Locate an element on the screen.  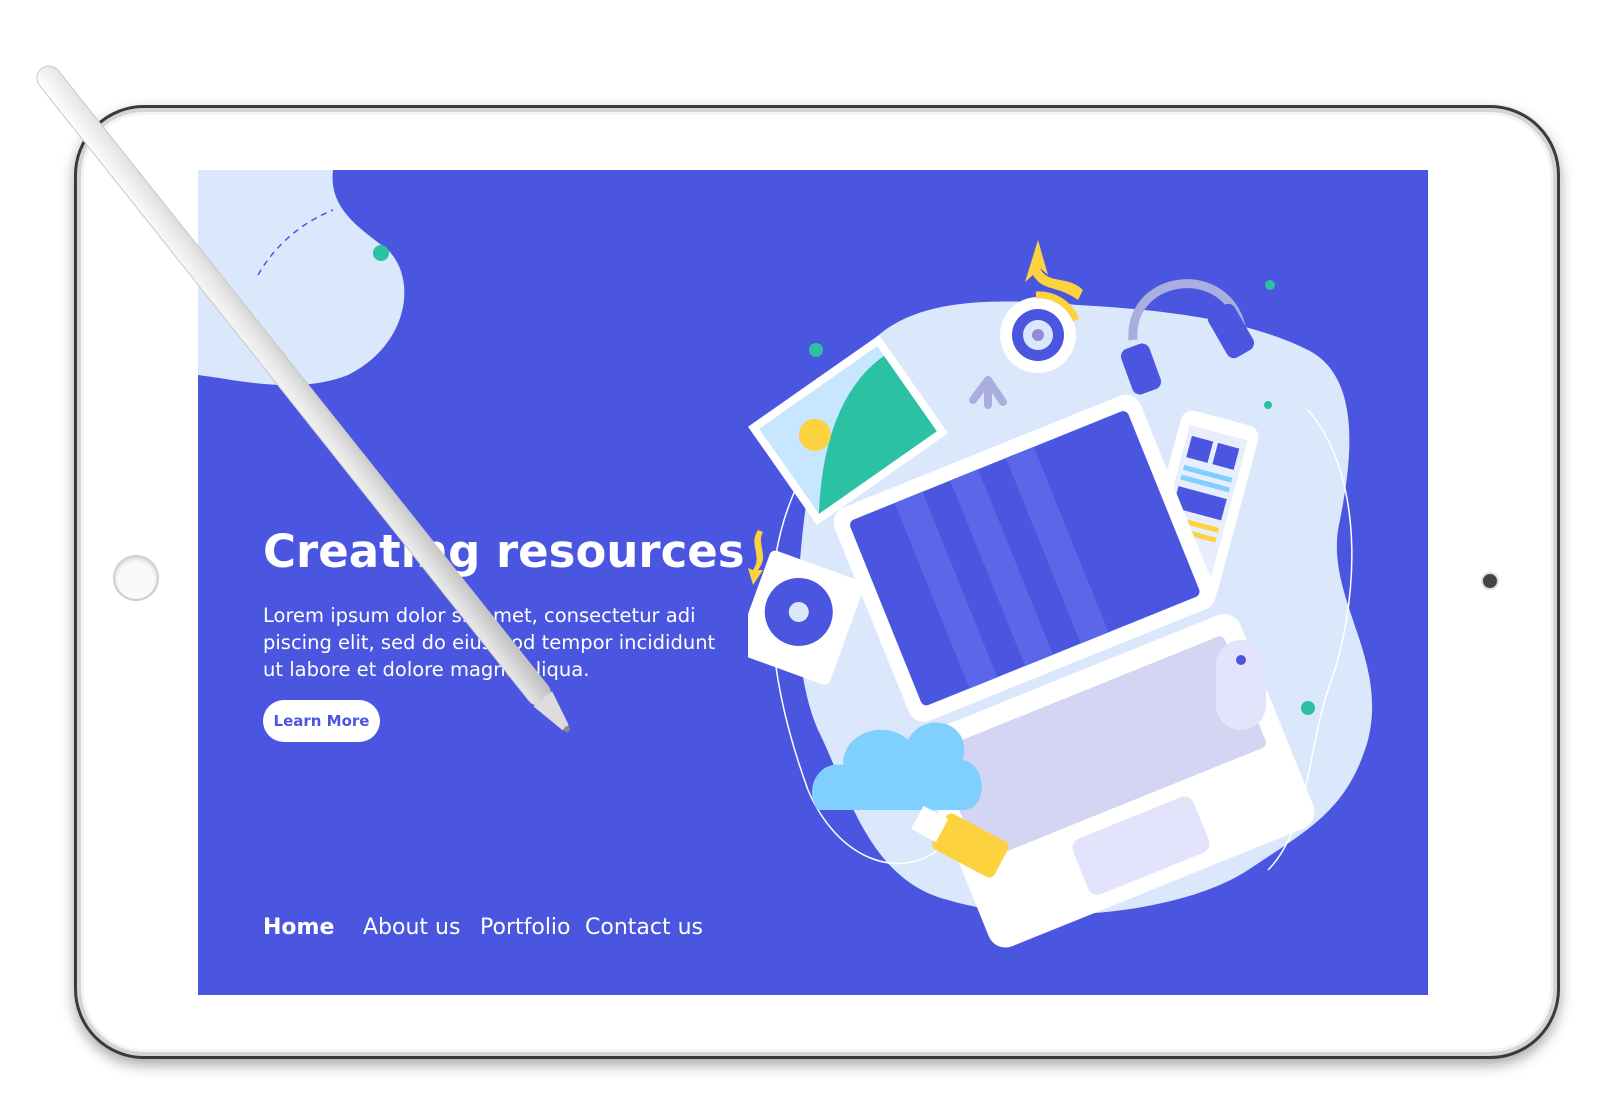
nav-about-us: About us is located at coordinates (411, 927).